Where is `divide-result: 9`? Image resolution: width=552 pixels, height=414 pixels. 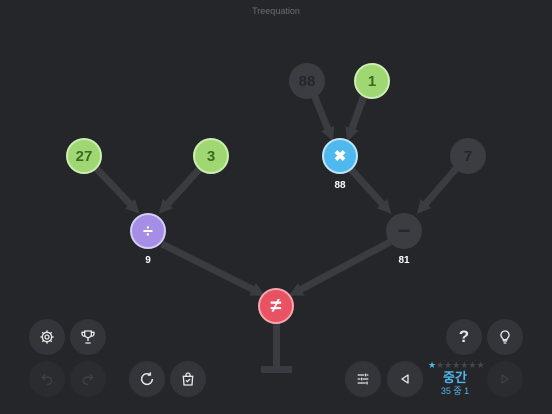
divide-result: 9 is located at coordinates (148, 260).